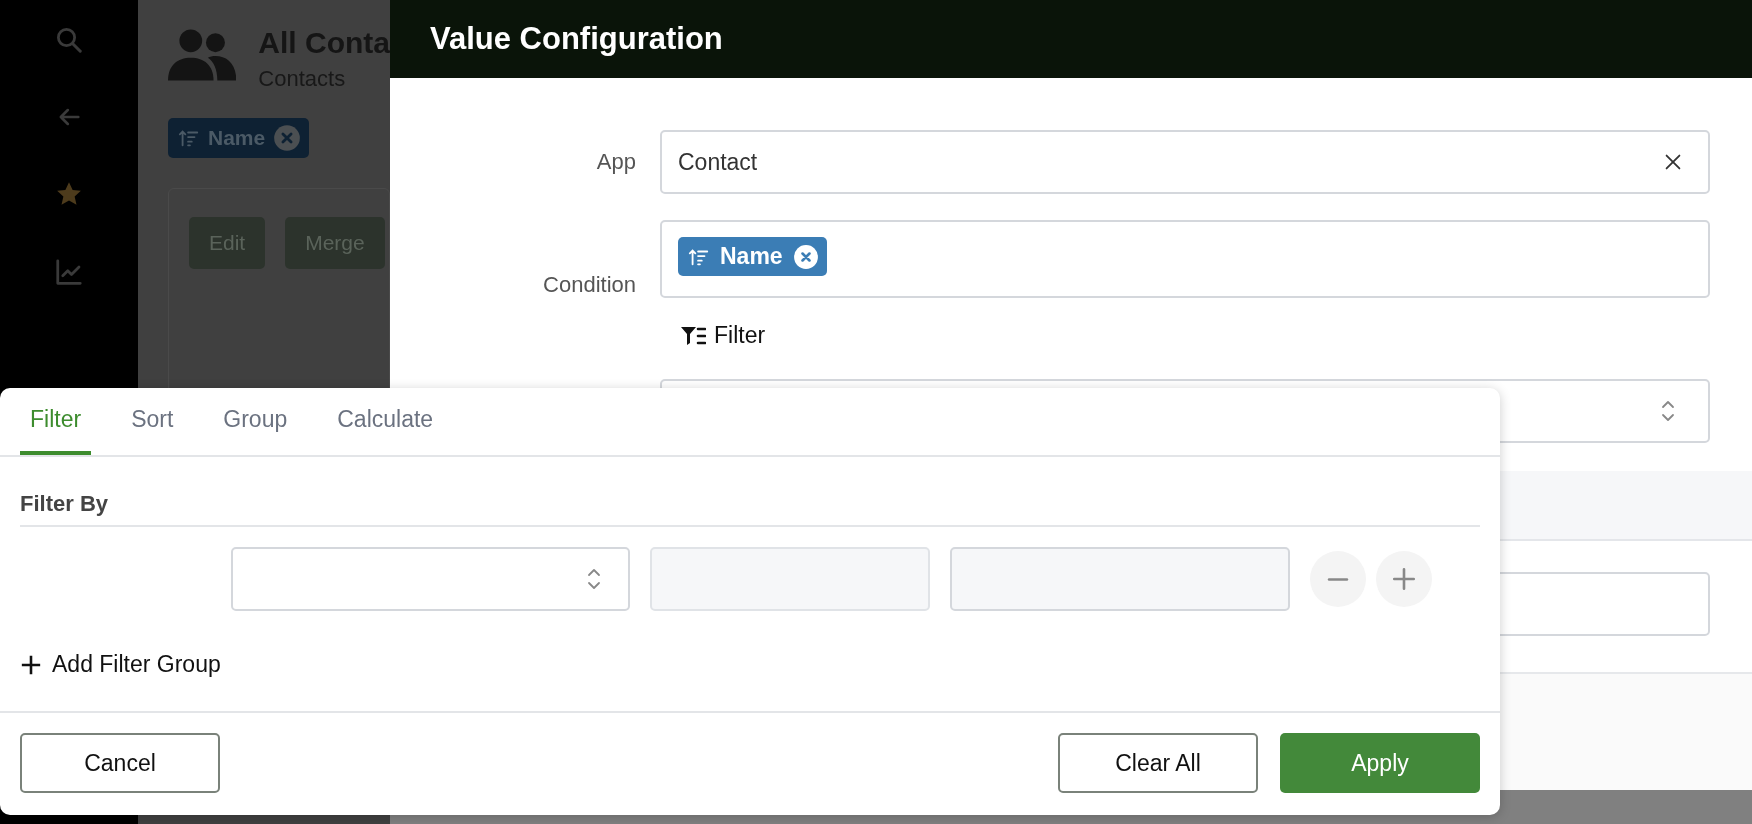  I want to click on condition-field: Name, so click(1185, 259).